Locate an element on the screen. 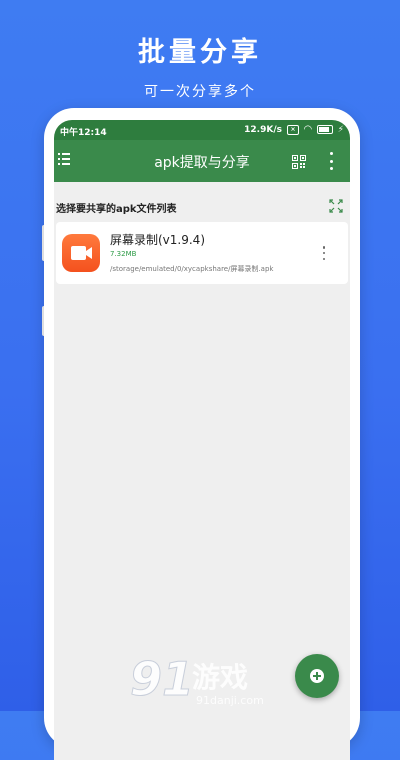 Image resolution: width=400 pixels, height=760 pixels. watermark-url: 91danji.com is located at coordinates (230, 700).